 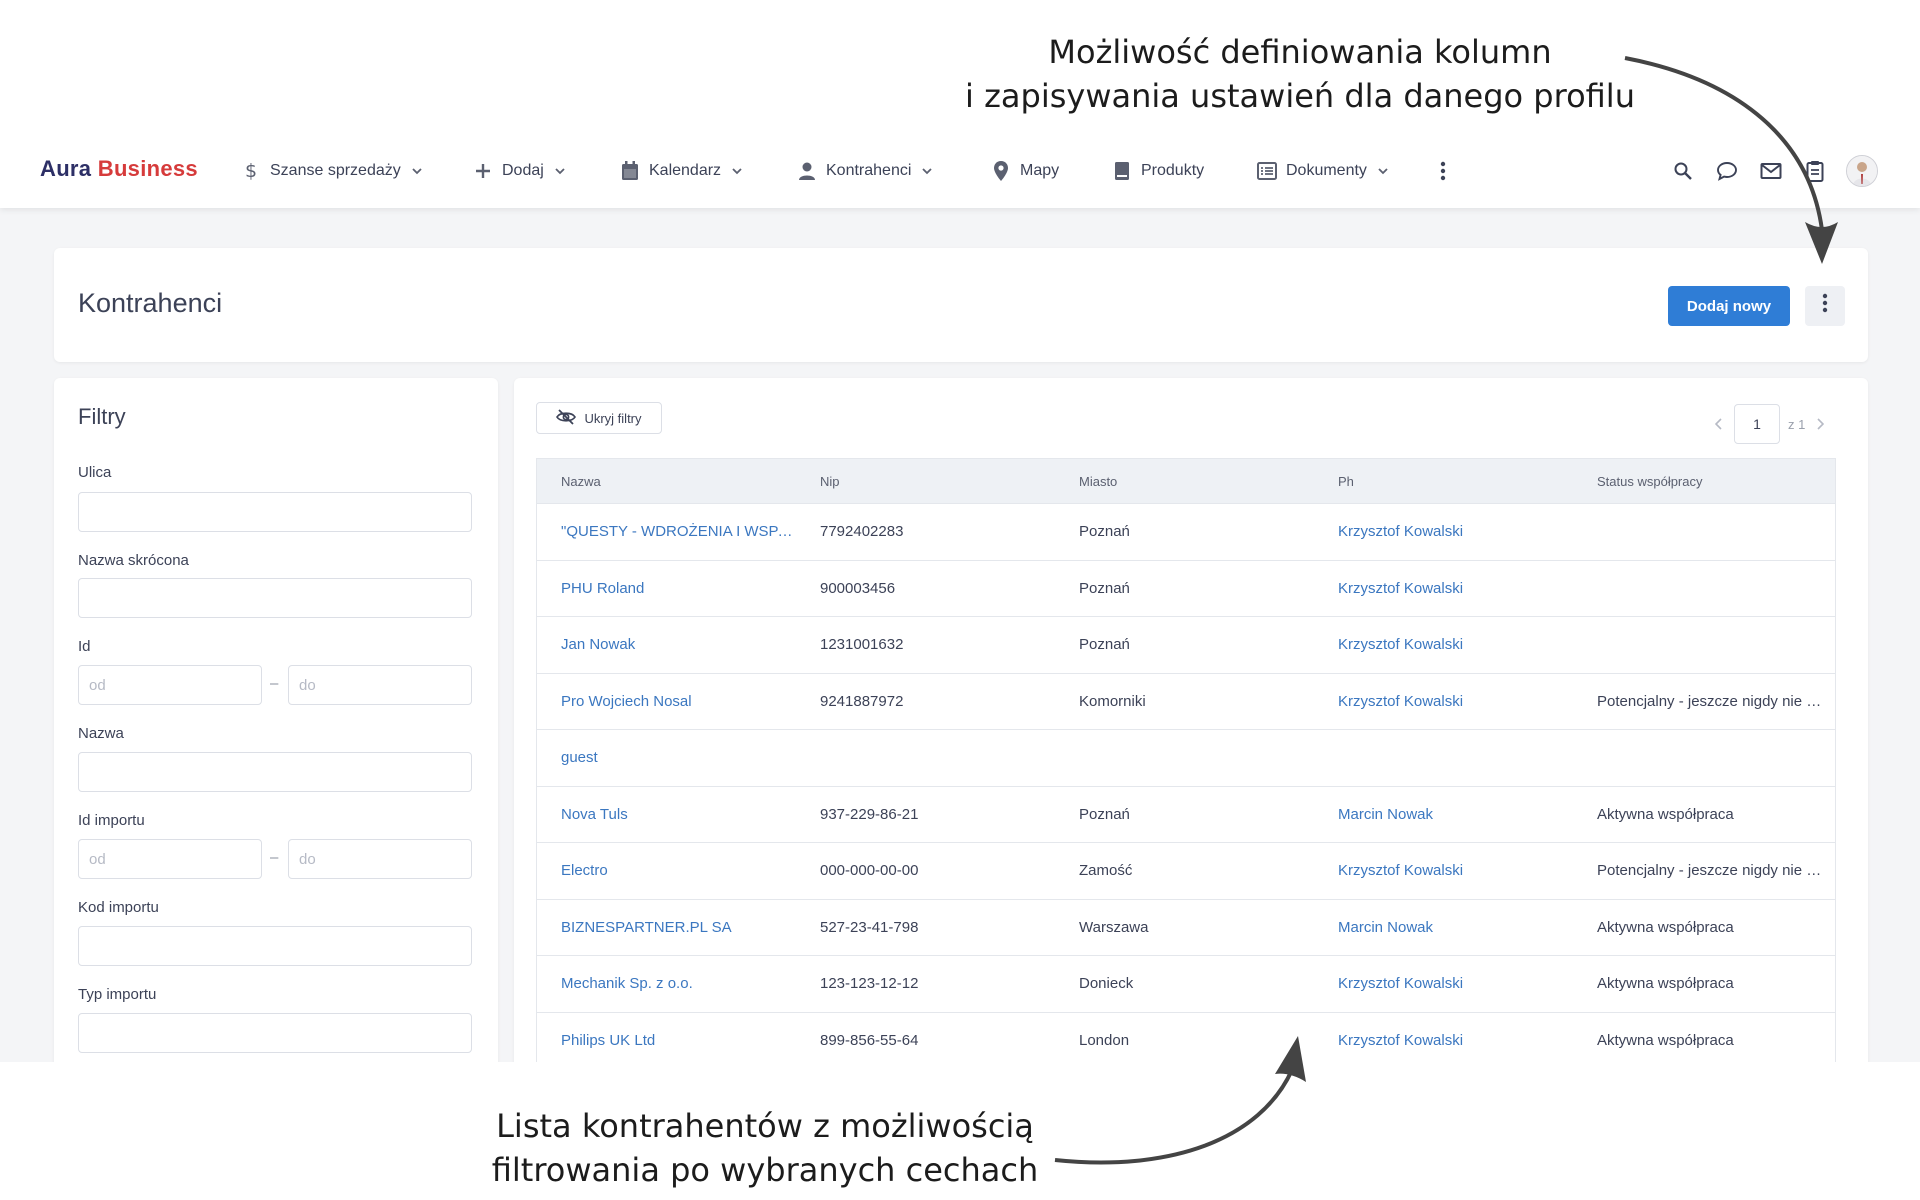 I want to click on cell-nazwa: BIZNESPARTNER.PL SA, so click(x=666, y=927).